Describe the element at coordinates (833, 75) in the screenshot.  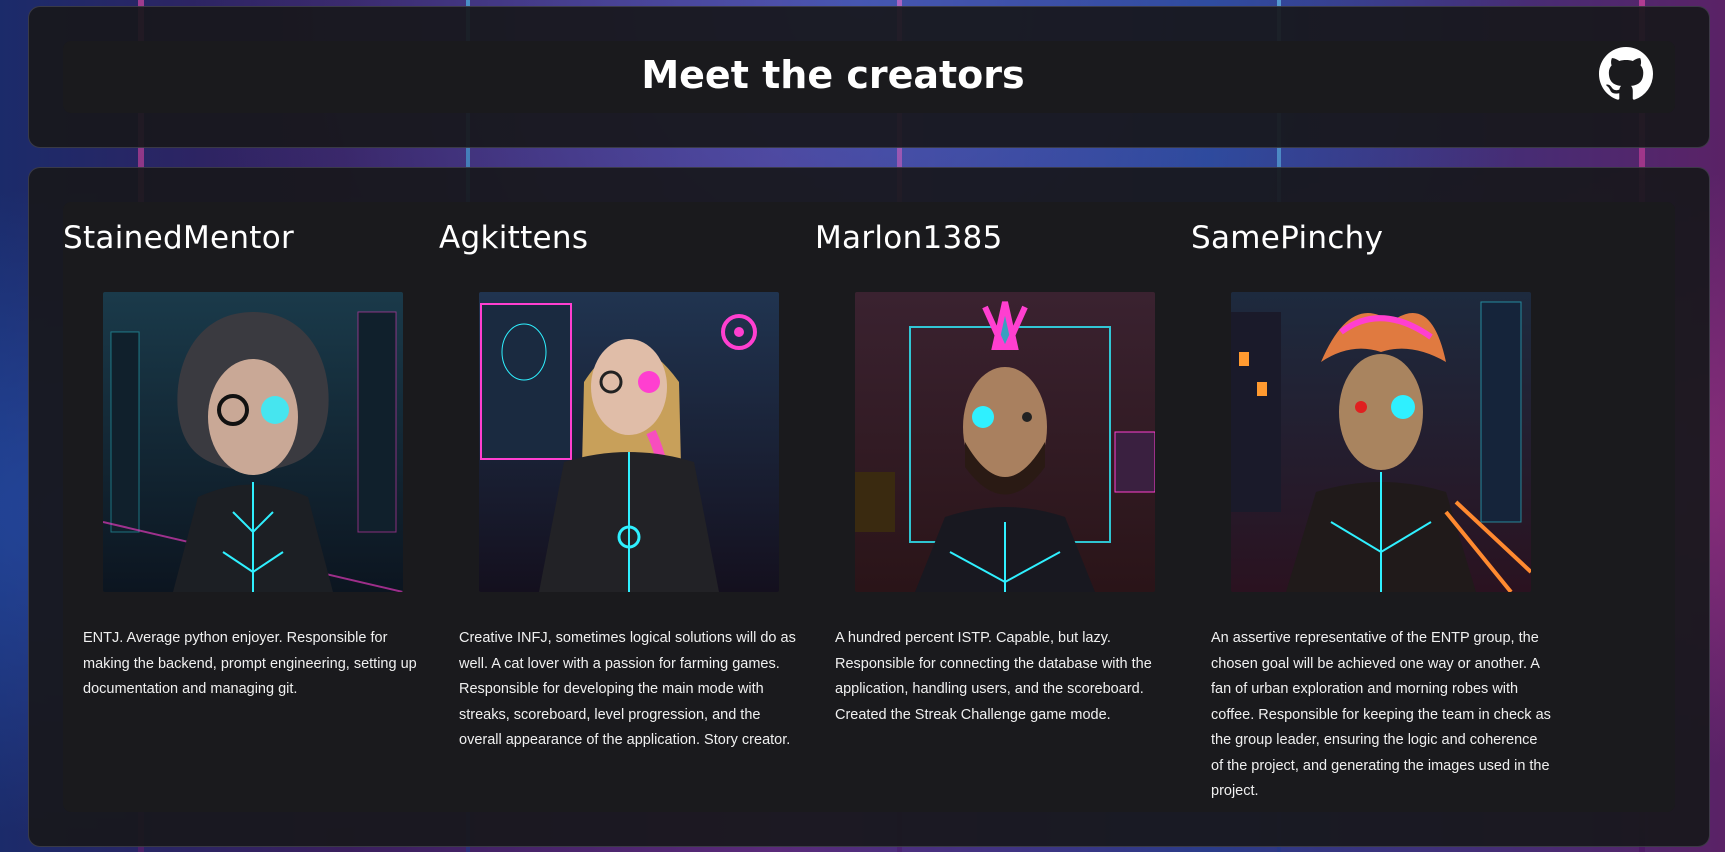
I see `page-title: Meet the creators` at that location.